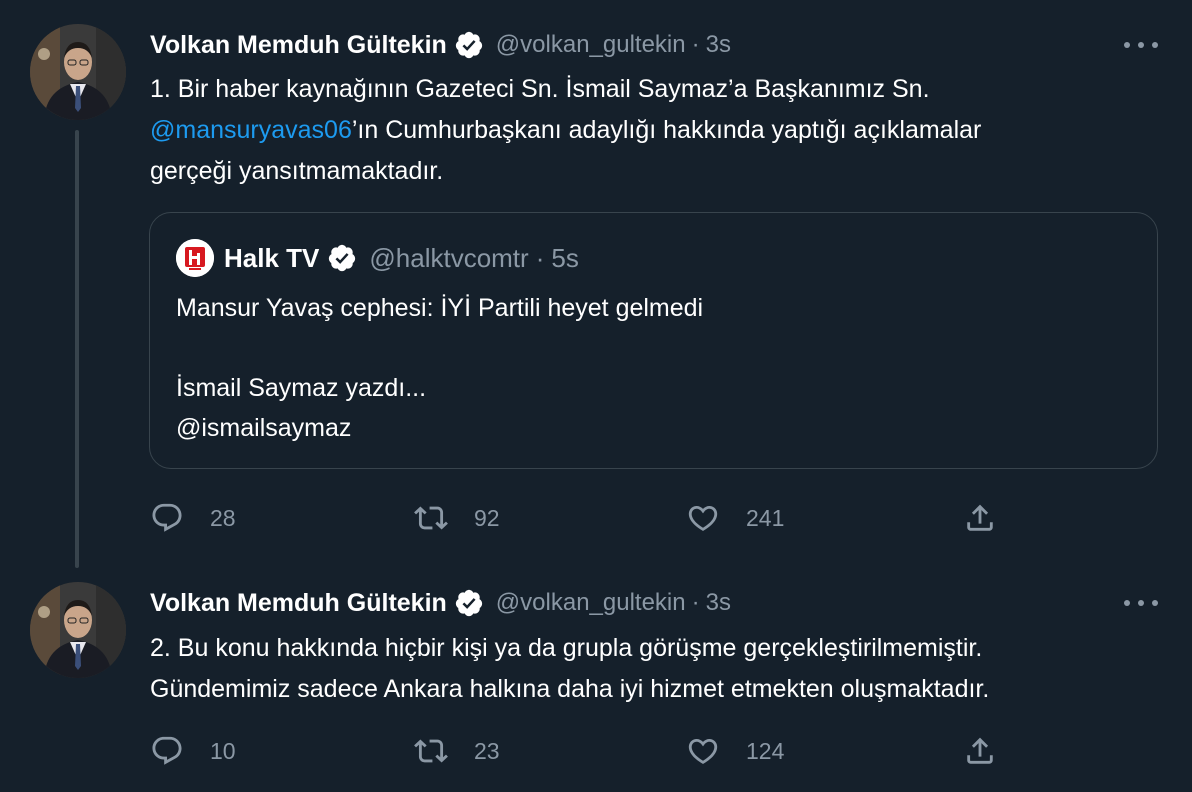 This screenshot has height=792, width=1192. I want to click on tweet-actions-bar: 10 23 124, so click(650, 751).